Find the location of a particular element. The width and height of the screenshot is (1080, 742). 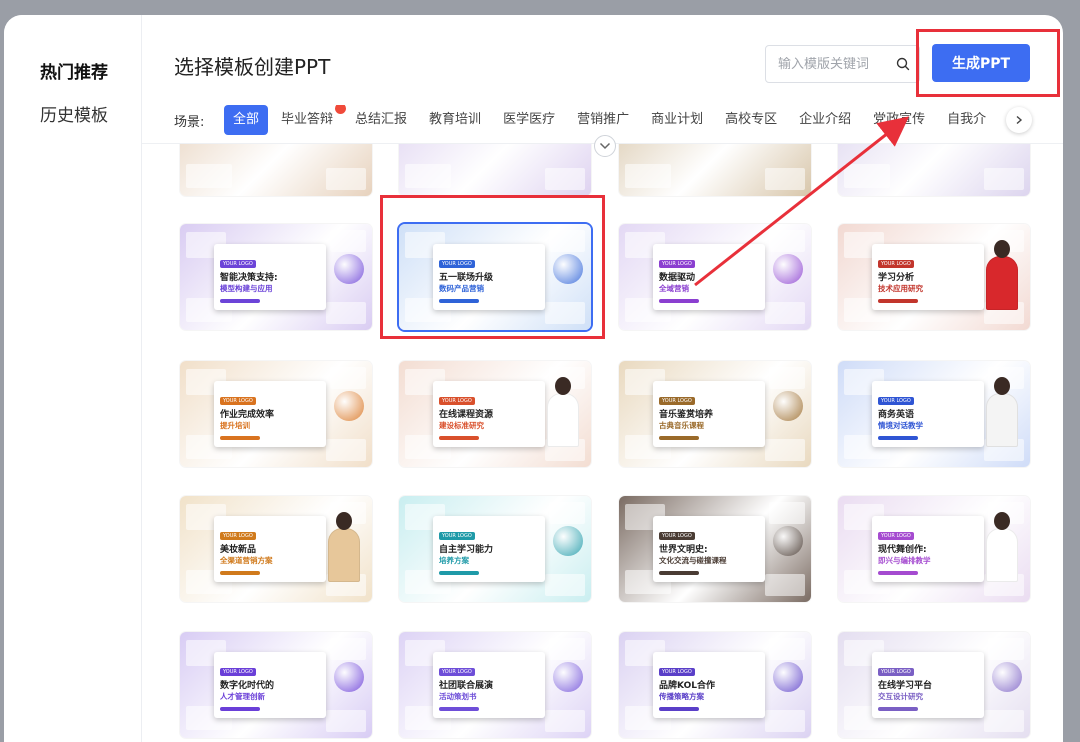

template-subtitle: 交互设计研究 is located at coordinates (900, 696).